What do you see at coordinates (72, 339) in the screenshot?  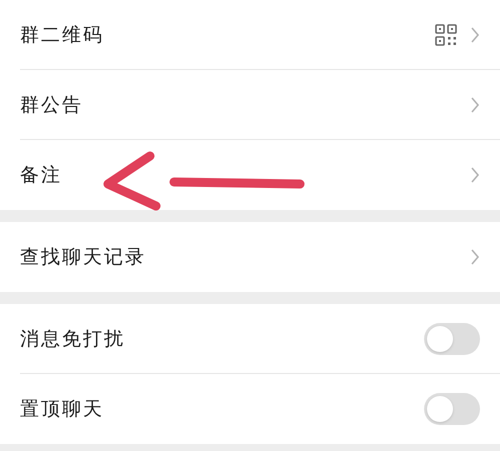 I see `row-label: 消息免打扰` at bounding box center [72, 339].